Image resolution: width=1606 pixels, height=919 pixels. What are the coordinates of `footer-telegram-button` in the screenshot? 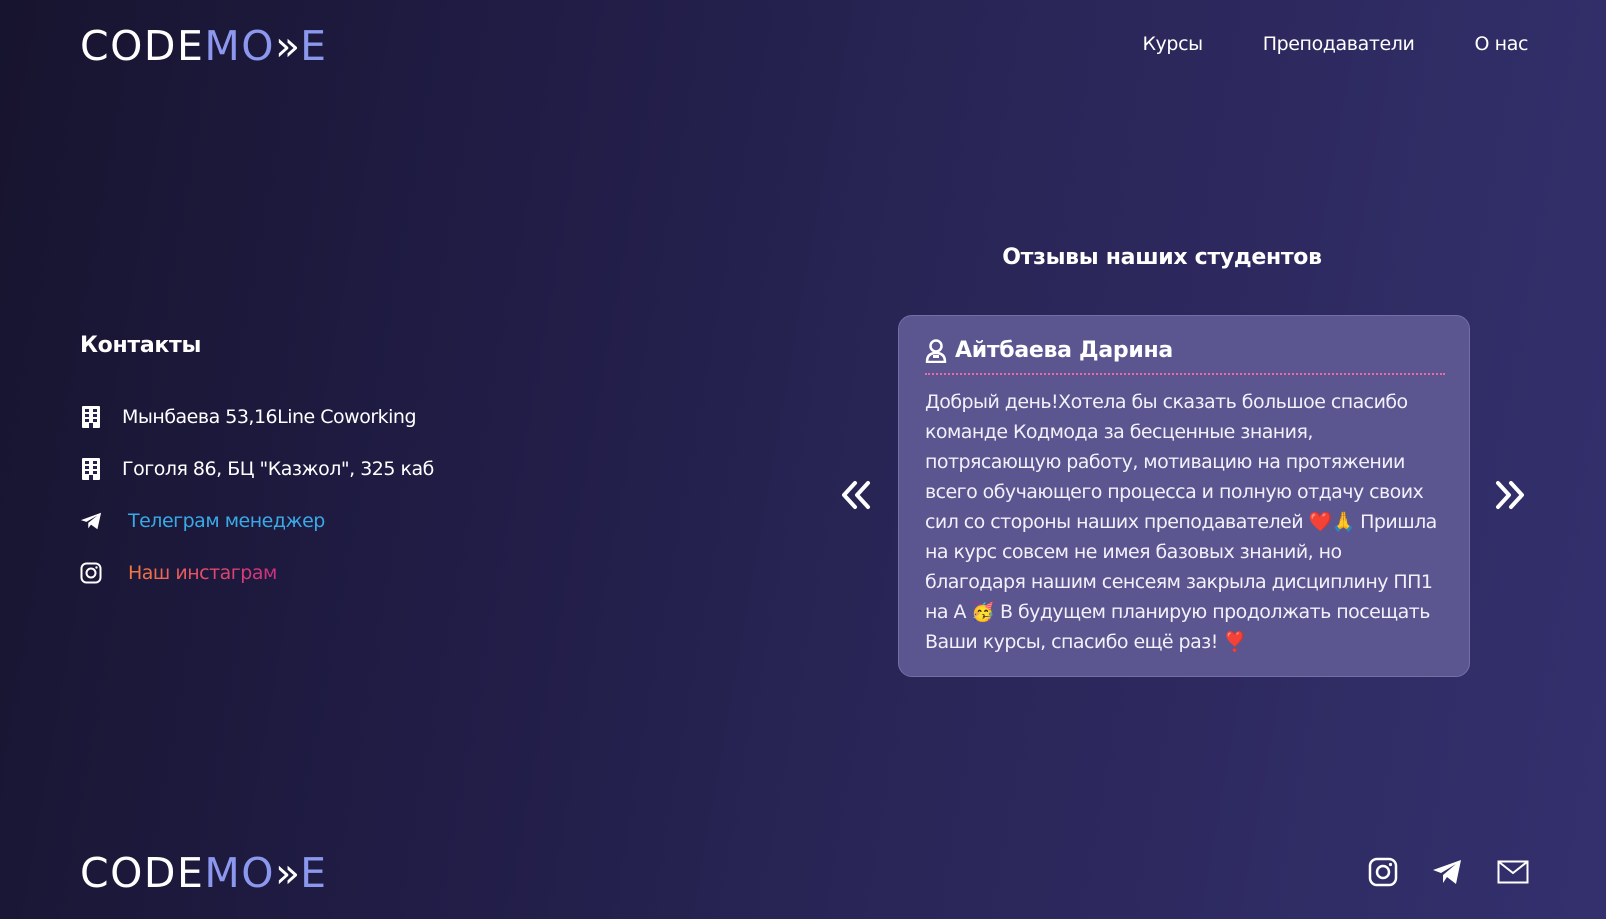 It's located at (1447, 872).